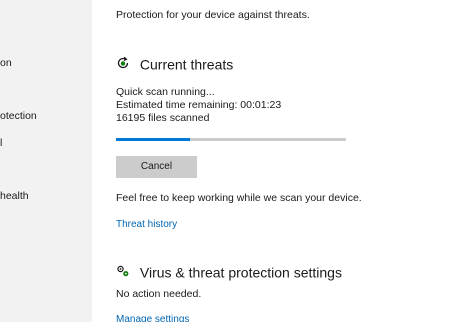  I want to click on current-threats-heading: Current threats, so click(174, 64).